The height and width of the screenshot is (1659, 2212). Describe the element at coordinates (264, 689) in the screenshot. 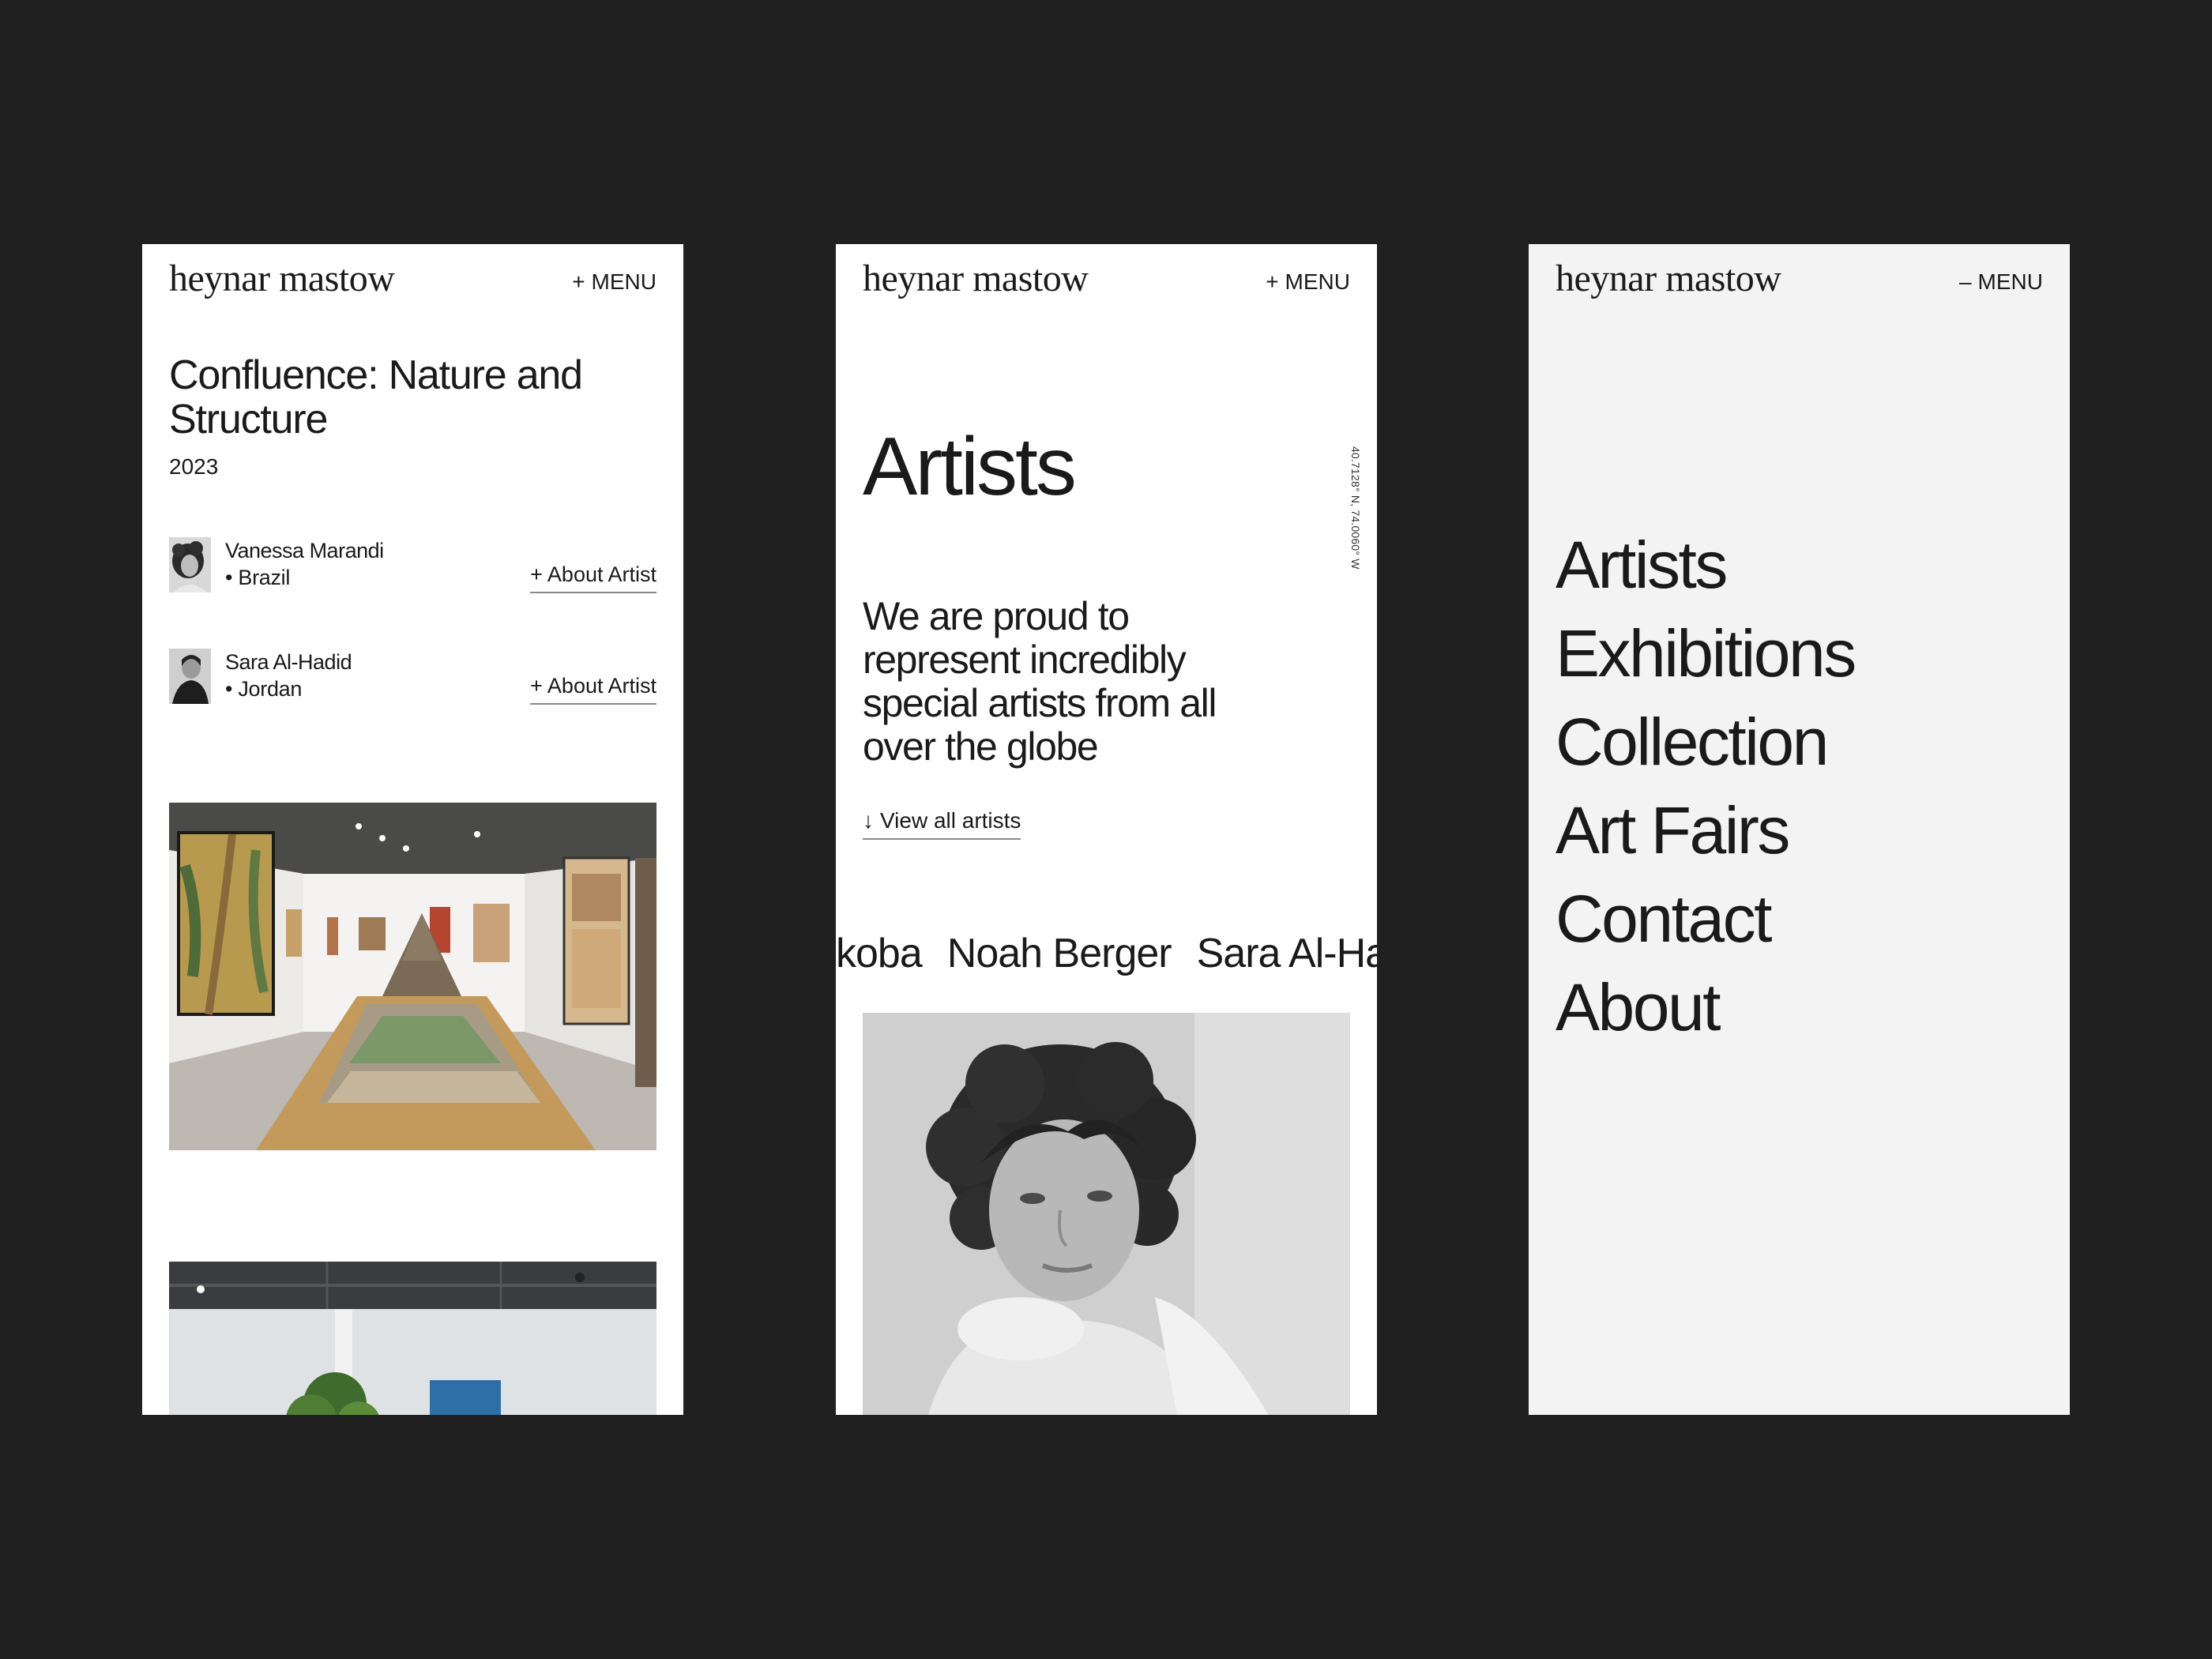

I see `artist-country: • Jordan` at that location.